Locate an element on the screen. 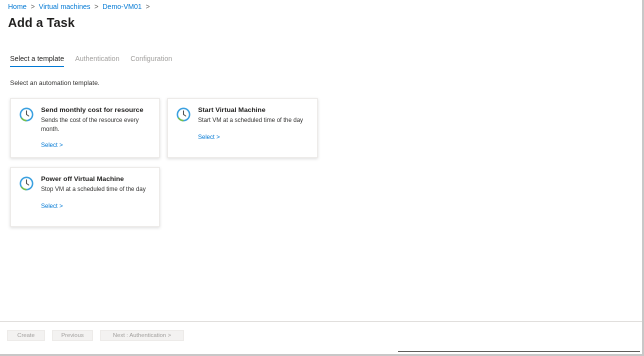 Image resolution: width=644 pixels, height=356 pixels. breadcrumb-home: Home is located at coordinates (17, 7).